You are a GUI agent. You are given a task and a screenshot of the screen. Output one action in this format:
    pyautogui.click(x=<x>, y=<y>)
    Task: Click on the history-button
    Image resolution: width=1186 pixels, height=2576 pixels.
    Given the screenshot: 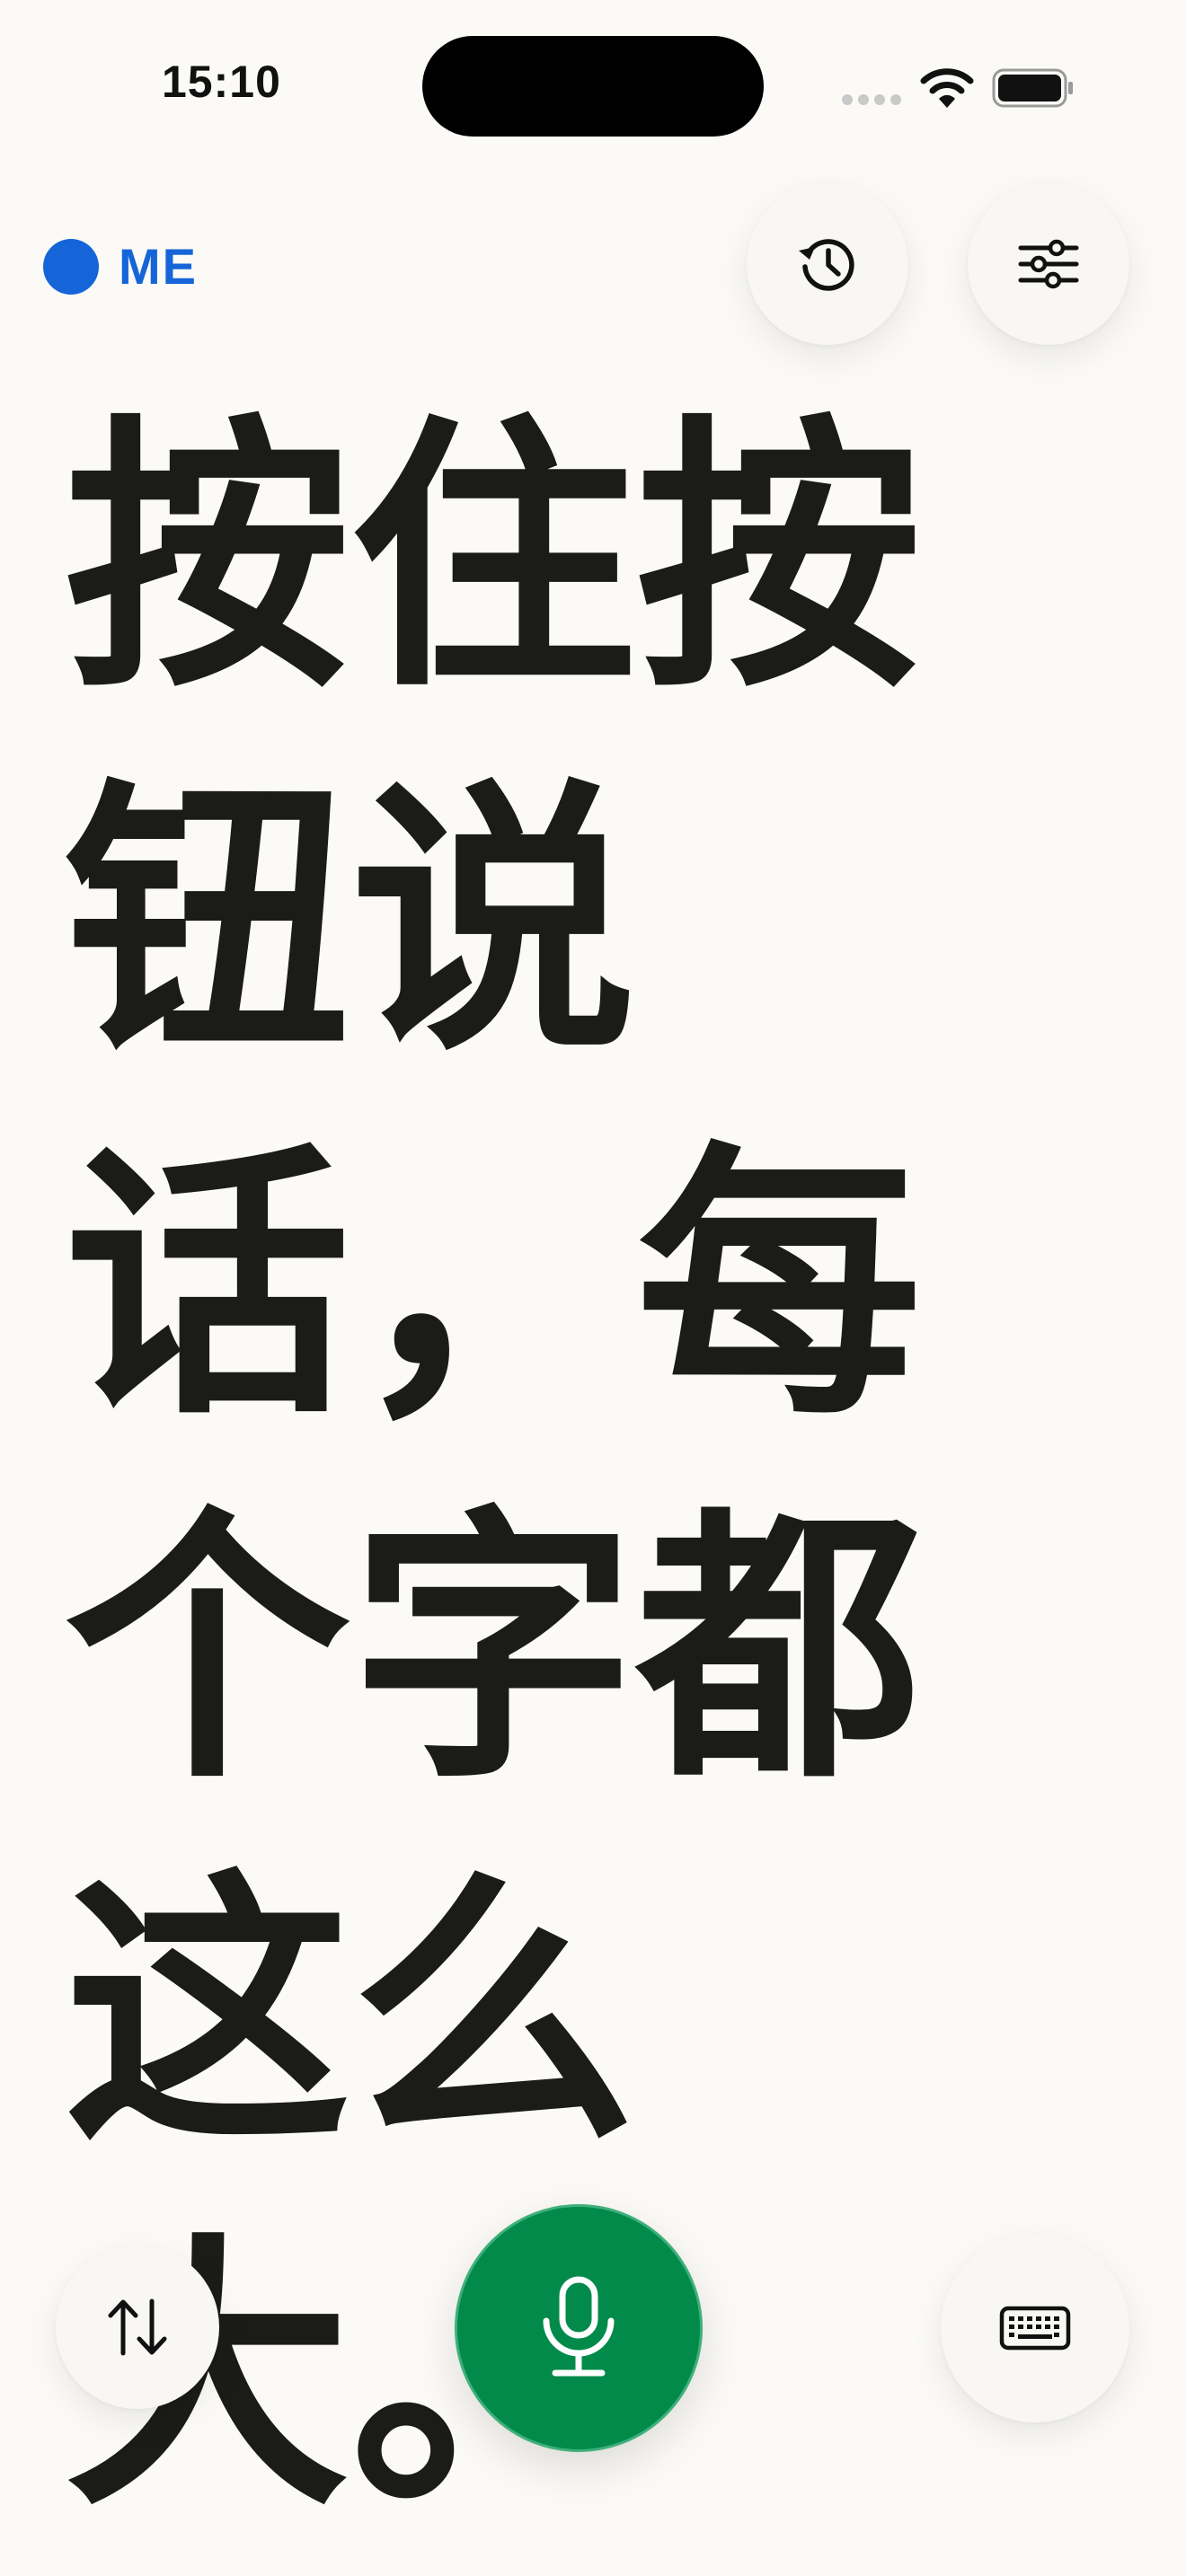 What is the action you would take?
    pyautogui.click(x=827, y=264)
    